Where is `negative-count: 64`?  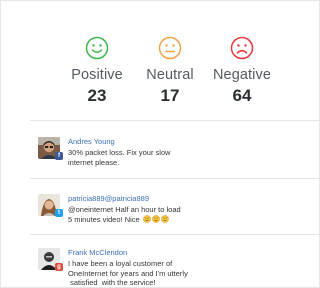
negative-count: 64 is located at coordinates (242, 95).